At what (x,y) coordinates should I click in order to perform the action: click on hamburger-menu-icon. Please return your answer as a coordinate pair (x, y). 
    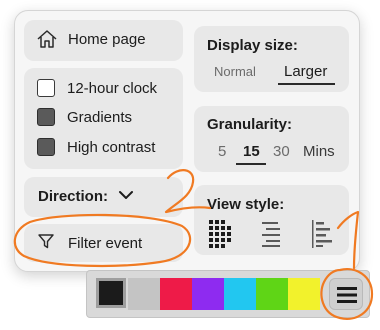
    Looking at the image, I should click on (347, 295).